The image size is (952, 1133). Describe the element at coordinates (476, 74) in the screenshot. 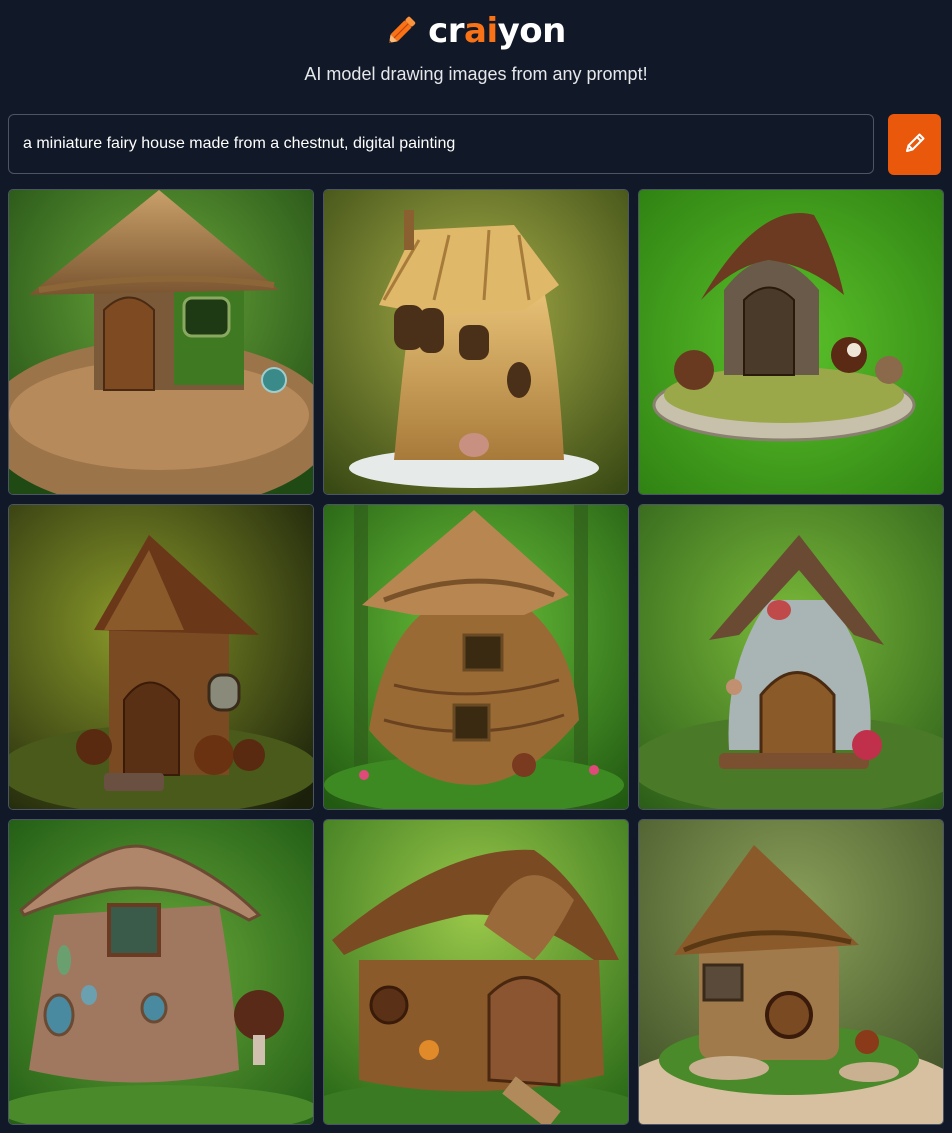

I see `tagline: AI model drawing images from any prompt!` at that location.